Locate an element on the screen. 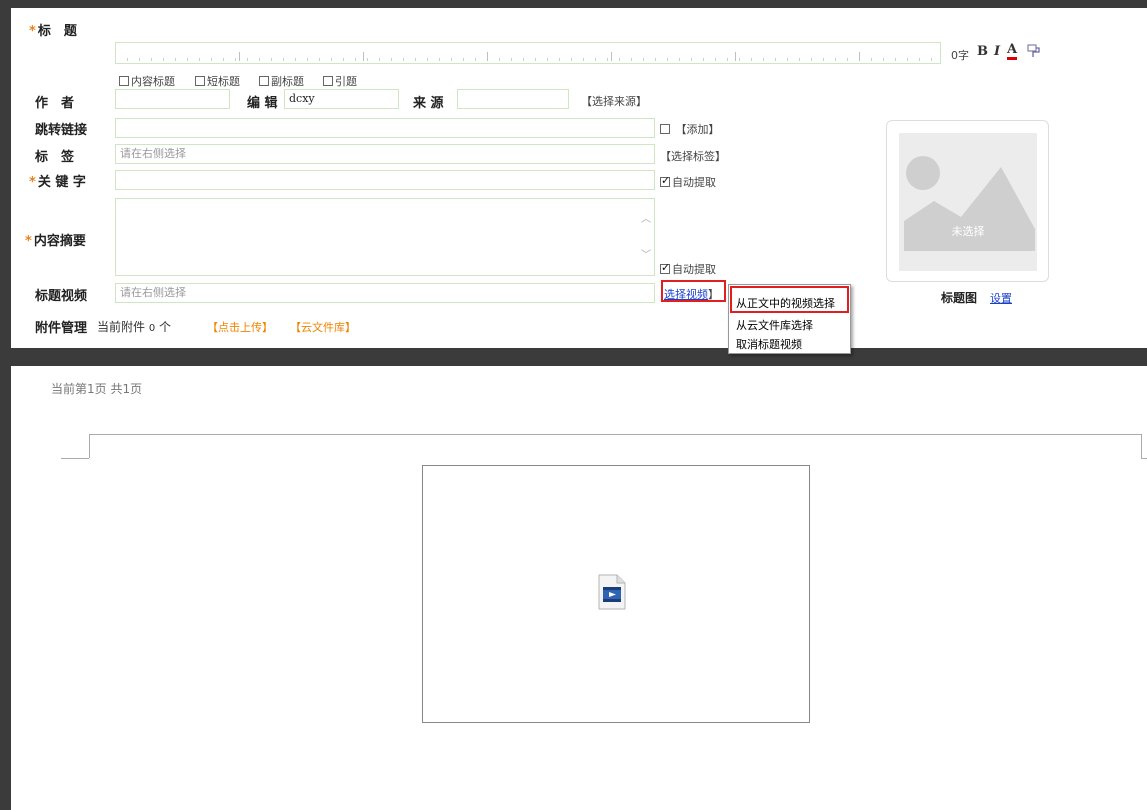 The image size is (1147, 810). image-unselected-text: 未选择 is located at coordinates (968, 231).